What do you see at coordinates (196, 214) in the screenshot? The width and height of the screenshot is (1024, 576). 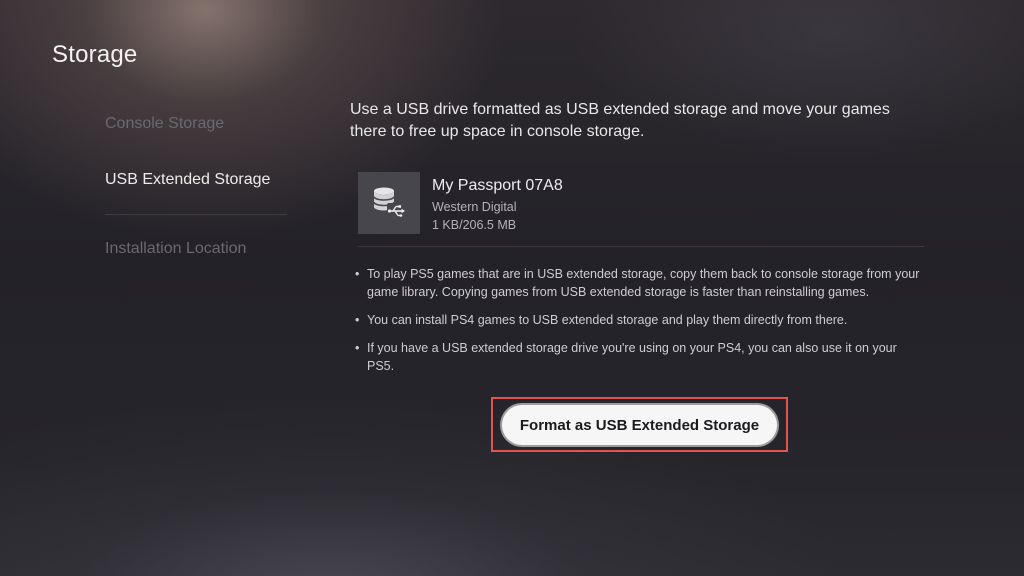 I see `sidebar-divider` at bounding box center [196, 214].